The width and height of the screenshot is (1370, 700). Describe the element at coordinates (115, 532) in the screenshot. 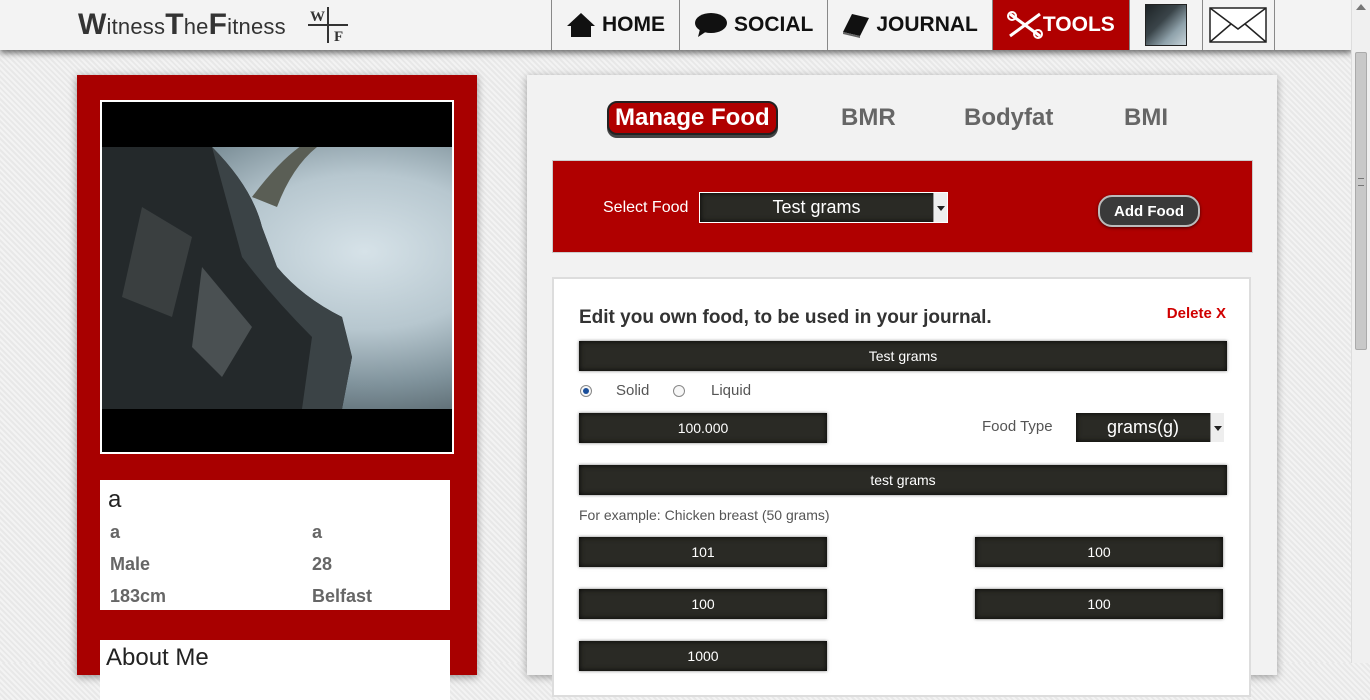

I see `profile-first-name: a` at that location.